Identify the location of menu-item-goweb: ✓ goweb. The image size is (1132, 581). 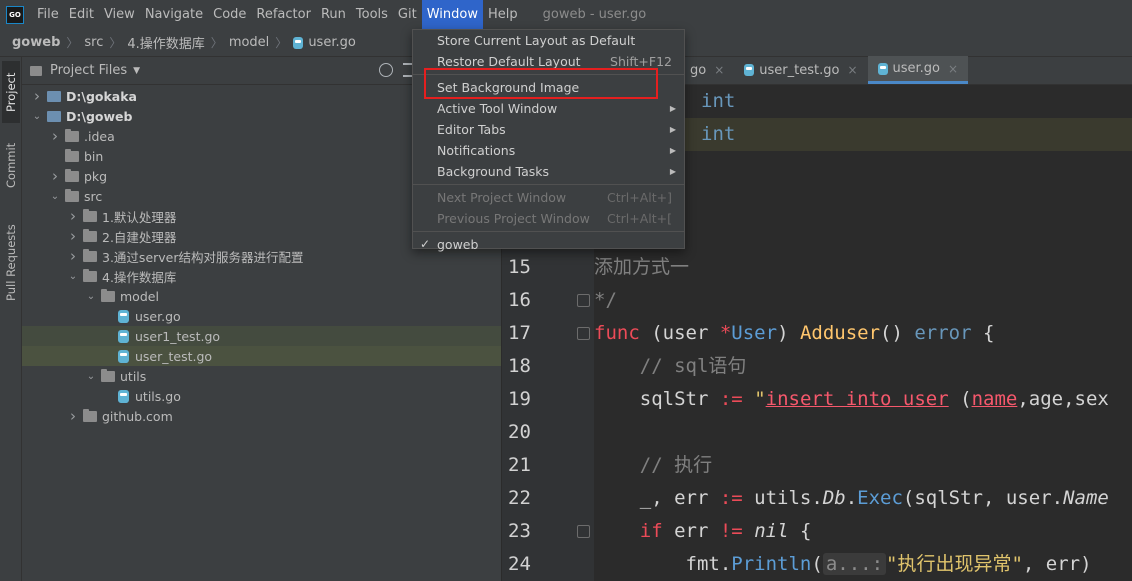
(548, 244).